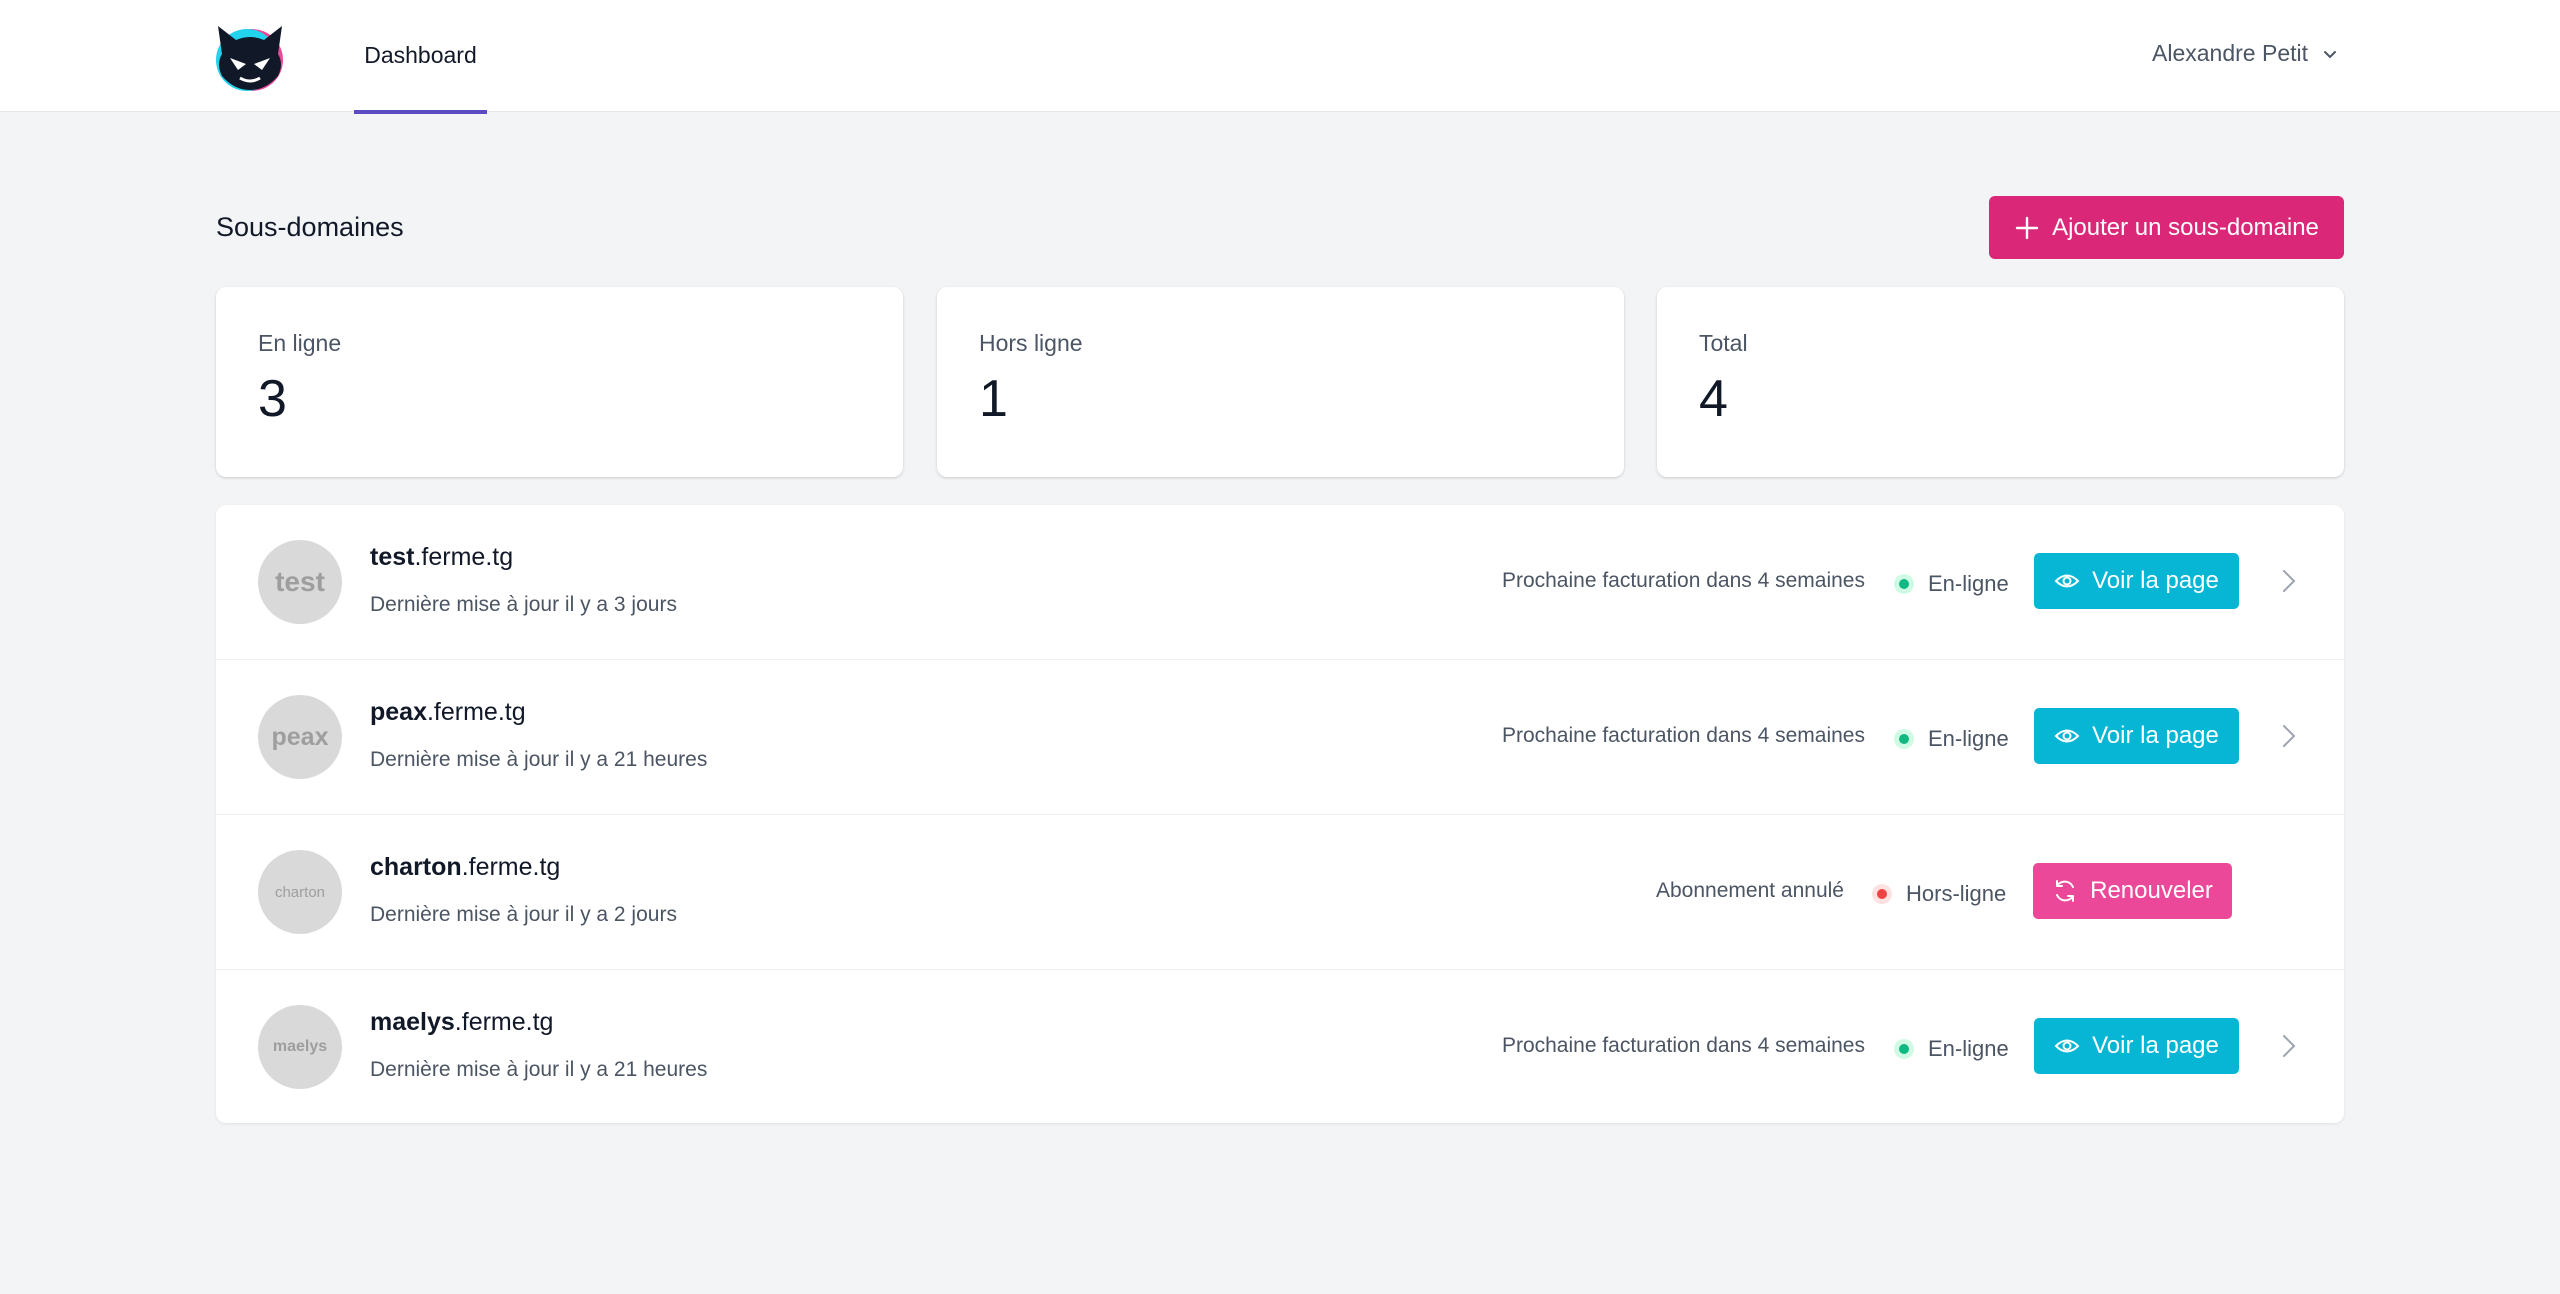 Image resolution: width=2560 pixels, height=1294 pixels. Describe the element at coordinates (2185, 227) in the screenshot. I see `add-subdomain-label: Ajouter un sous-domaine` at that location.